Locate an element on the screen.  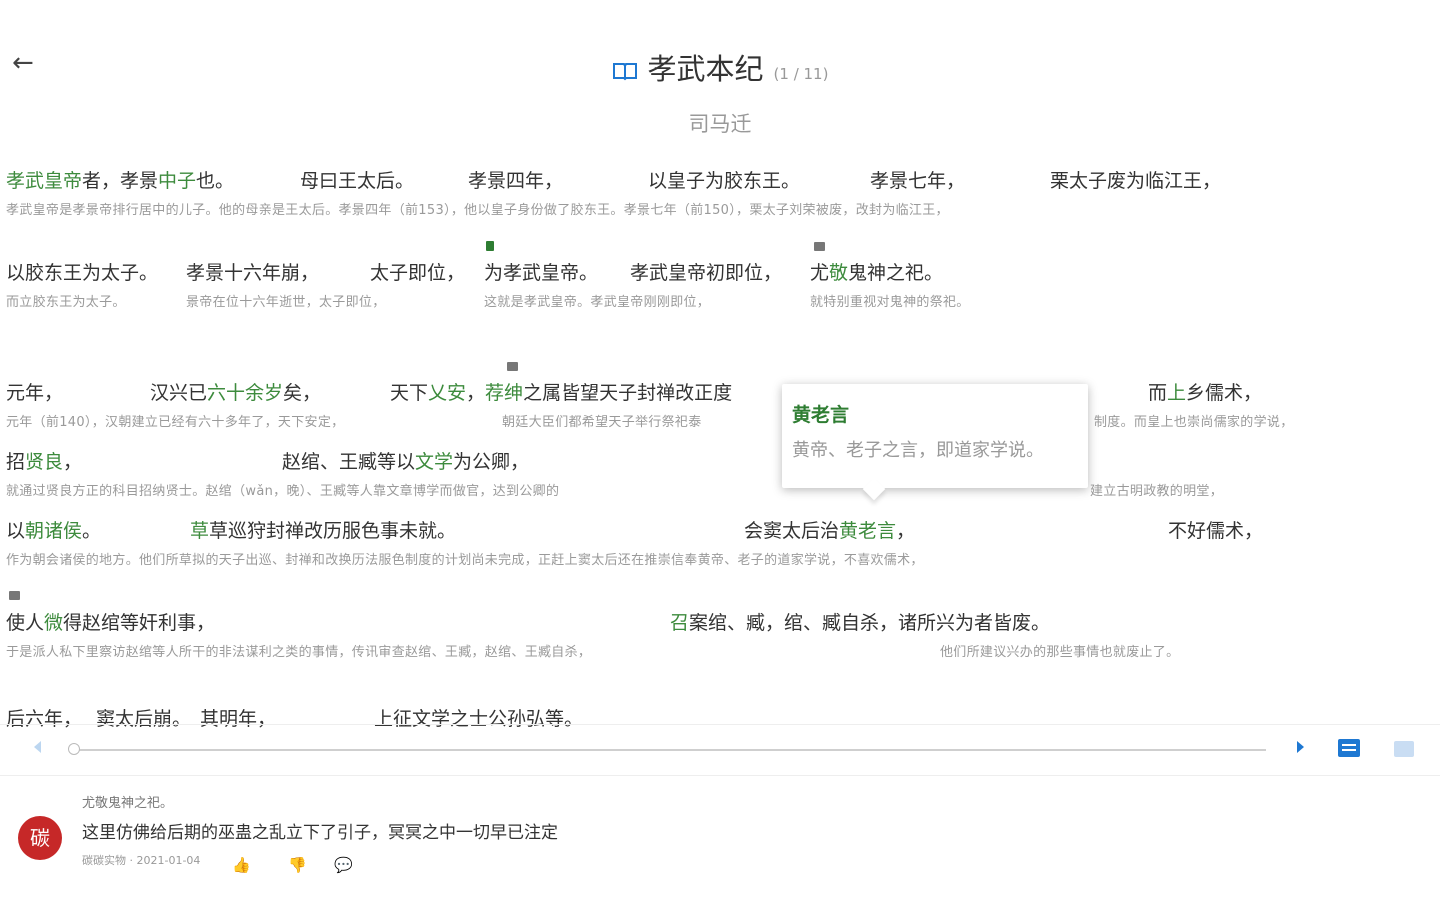
text: 鬼神之祀。 is located at coordinates (896, 273).